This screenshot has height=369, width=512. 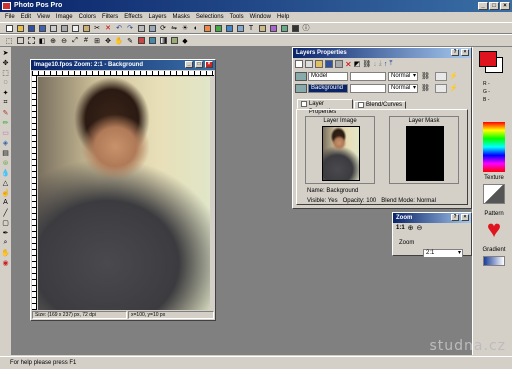 What do you see at coordinates (5, 222) in the screenshot?
I see `shape-tool-icon: ▢` at bounding box center [5, 222].